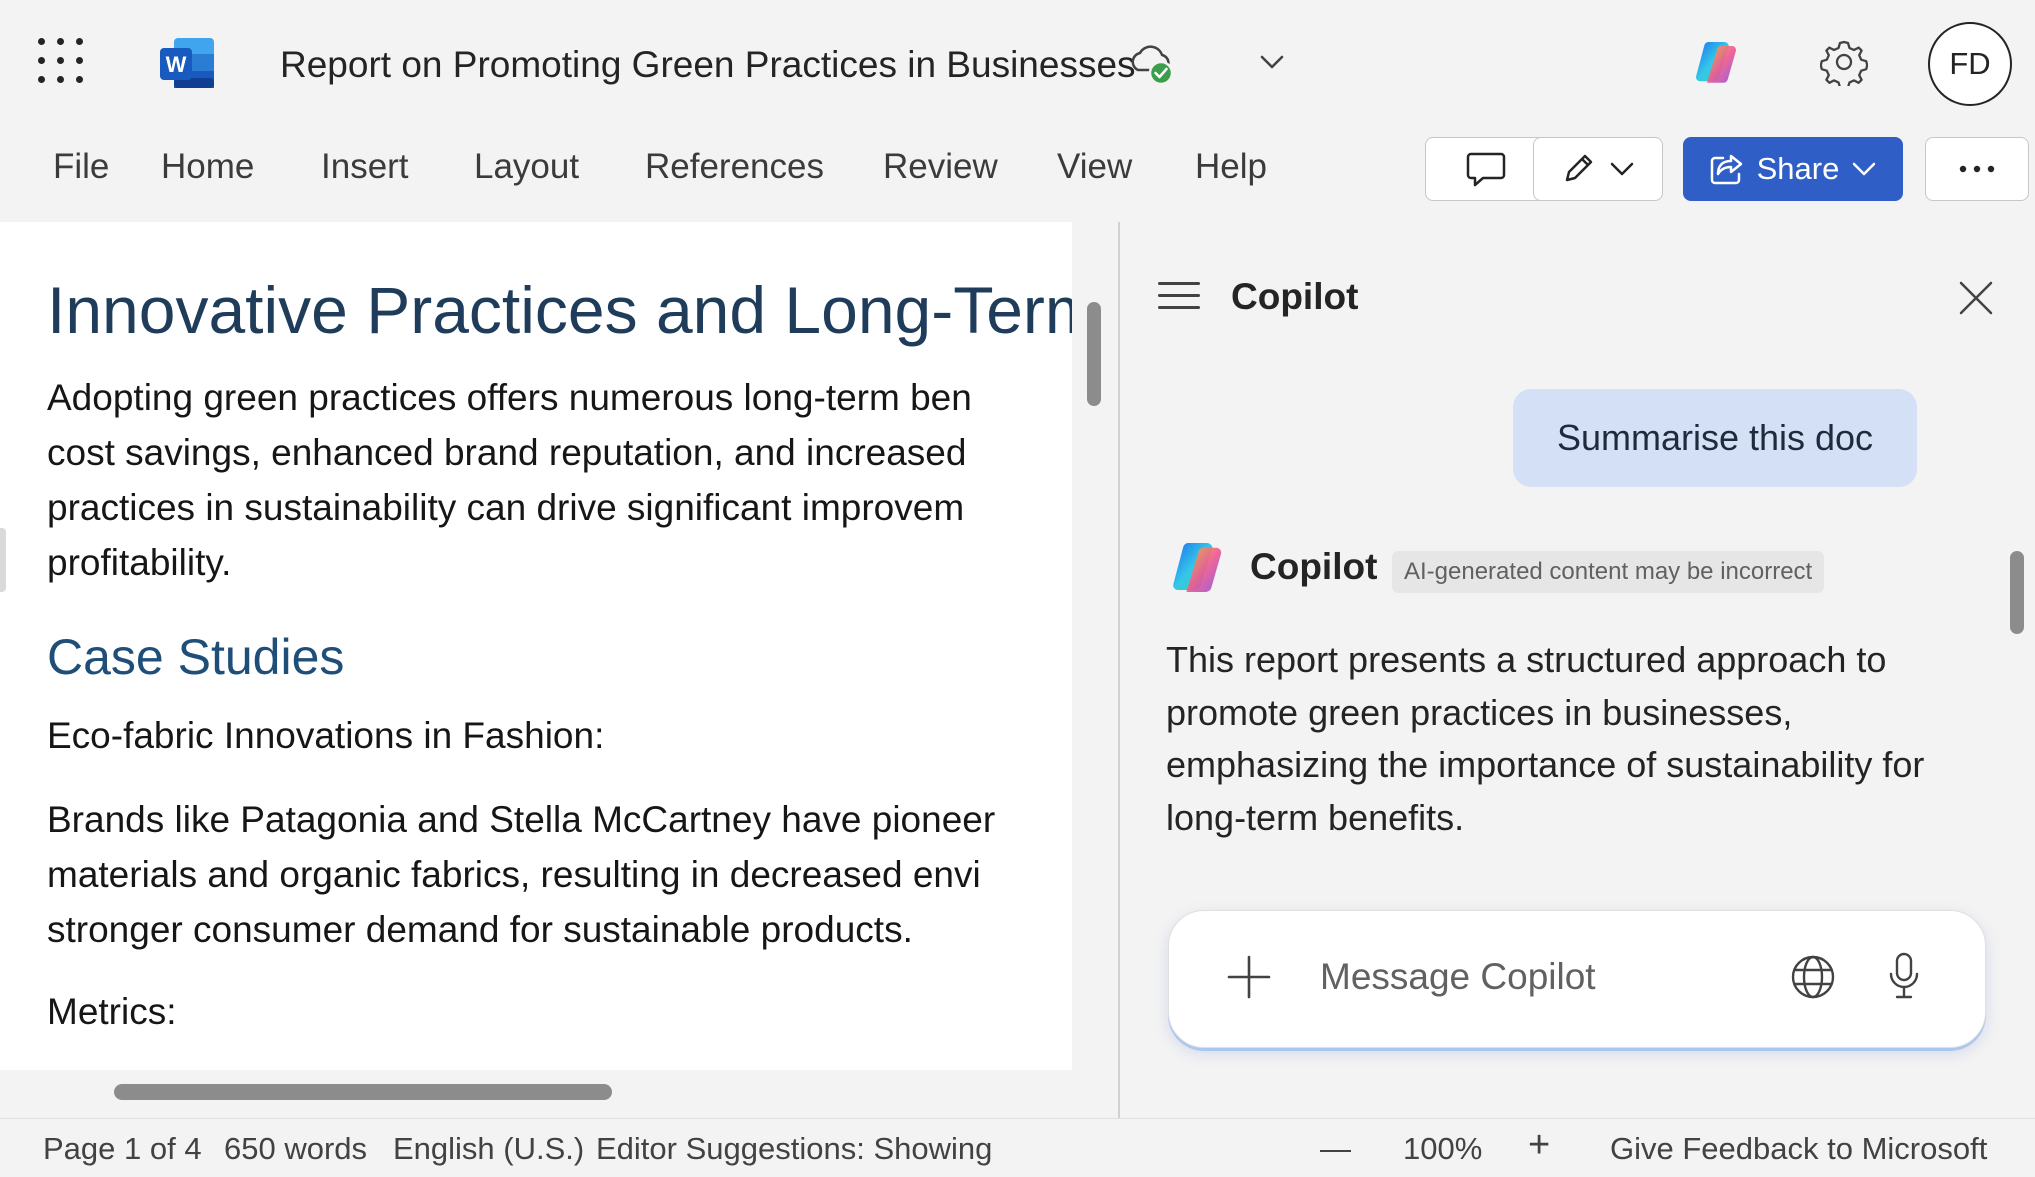 The width and height of the screenshot is (2035, 1177). What do you see at coordinates (1479, 712) in the screenshot?
I see `response-line: promote green practices in businesses,` at bounding box center [1479, 712].